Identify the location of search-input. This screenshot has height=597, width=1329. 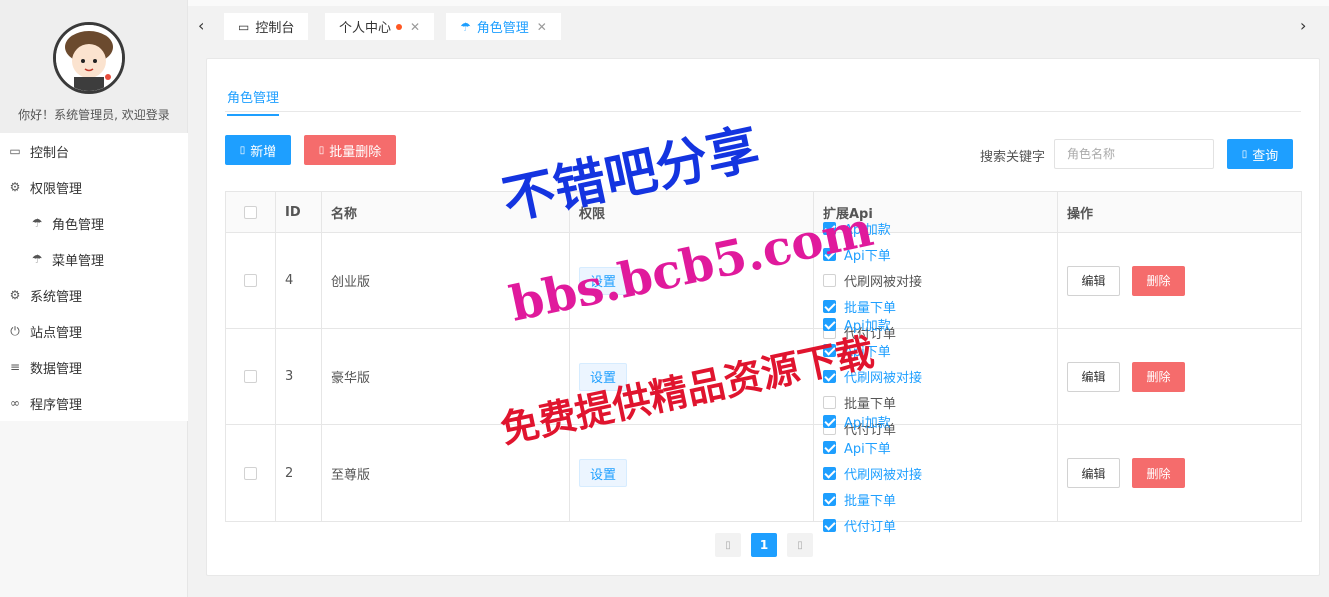
(1134, 154).